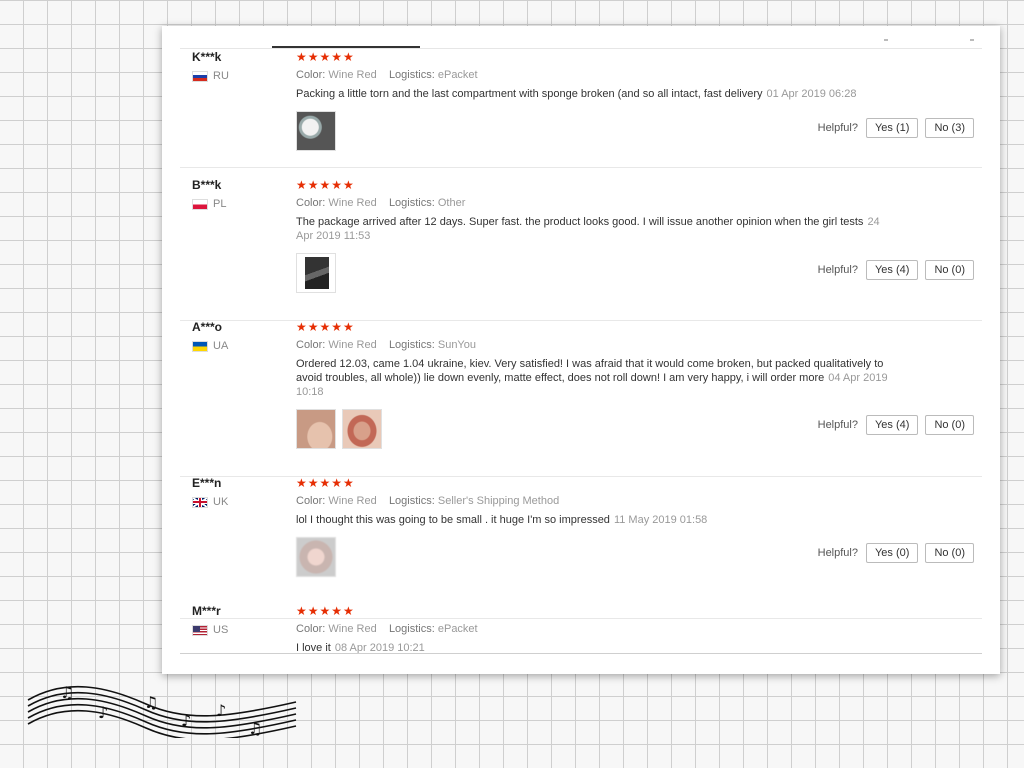 Image resolution: width=1024 pixels, height=768 pixels. I want to click on helpful-votes: Helpful? Yes (0) No (0), so click(896, 553).